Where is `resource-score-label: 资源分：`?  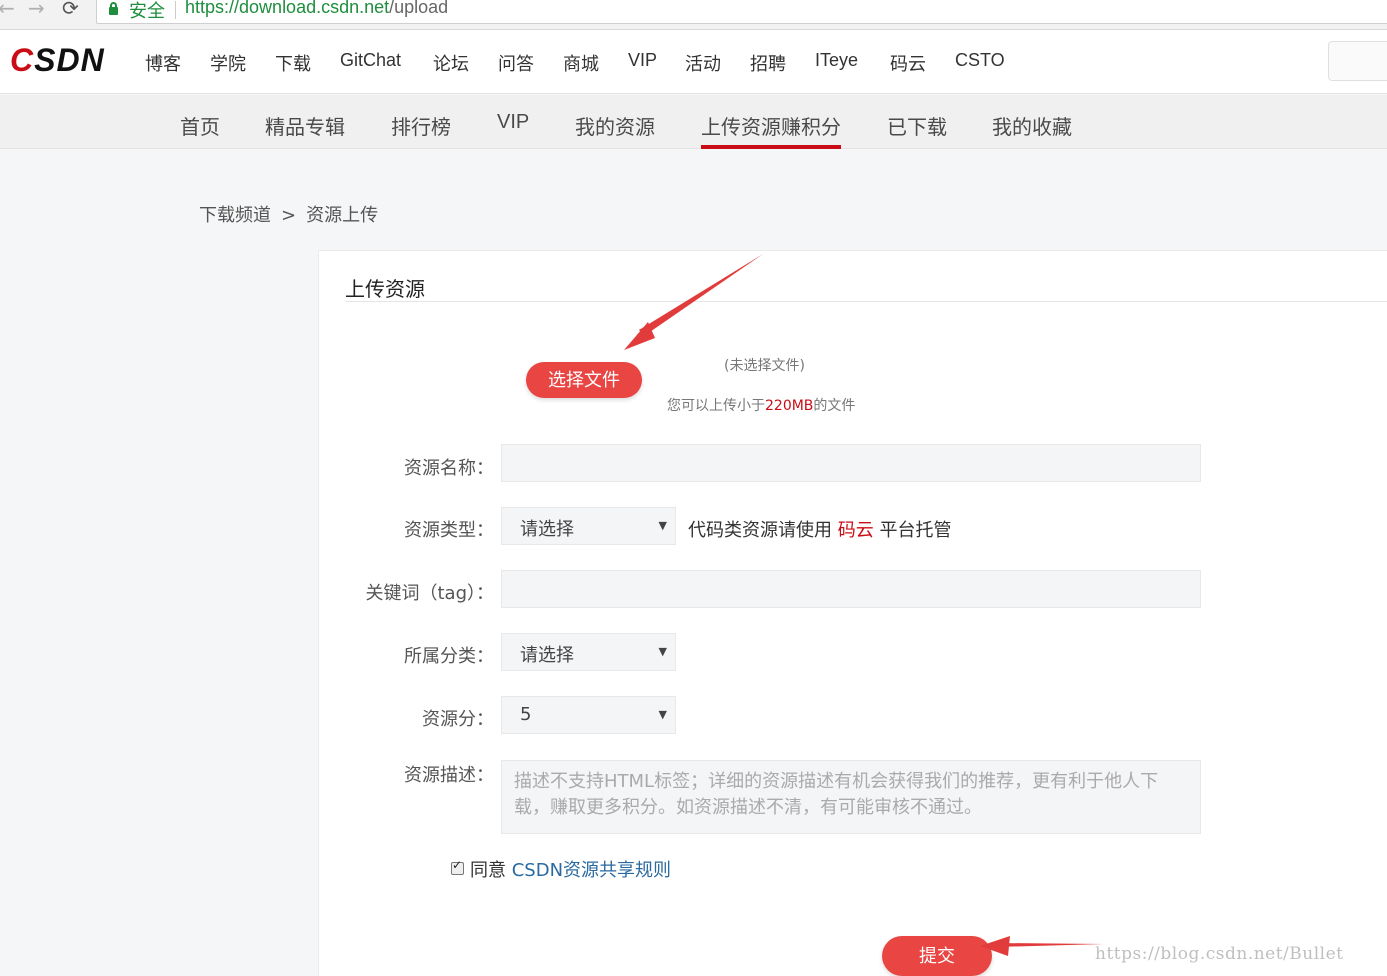 resource-score-label: 资源分： is located at coordinates (458, 719).